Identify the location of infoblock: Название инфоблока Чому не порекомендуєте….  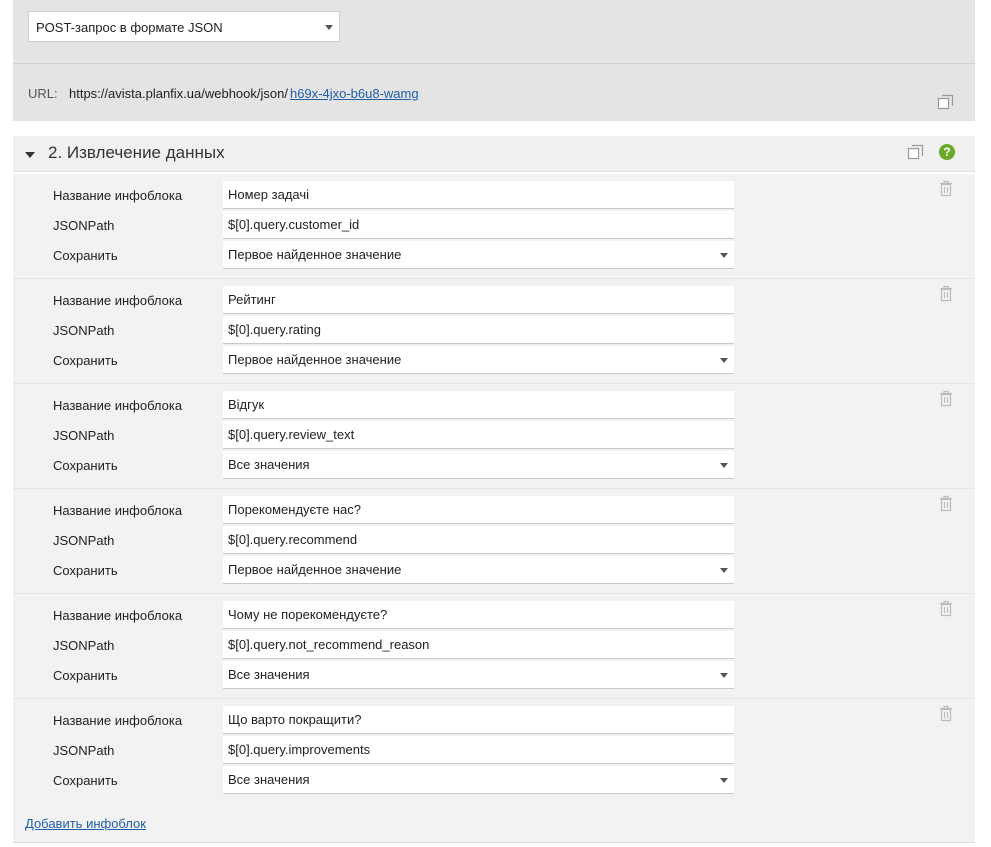
(494, 646).